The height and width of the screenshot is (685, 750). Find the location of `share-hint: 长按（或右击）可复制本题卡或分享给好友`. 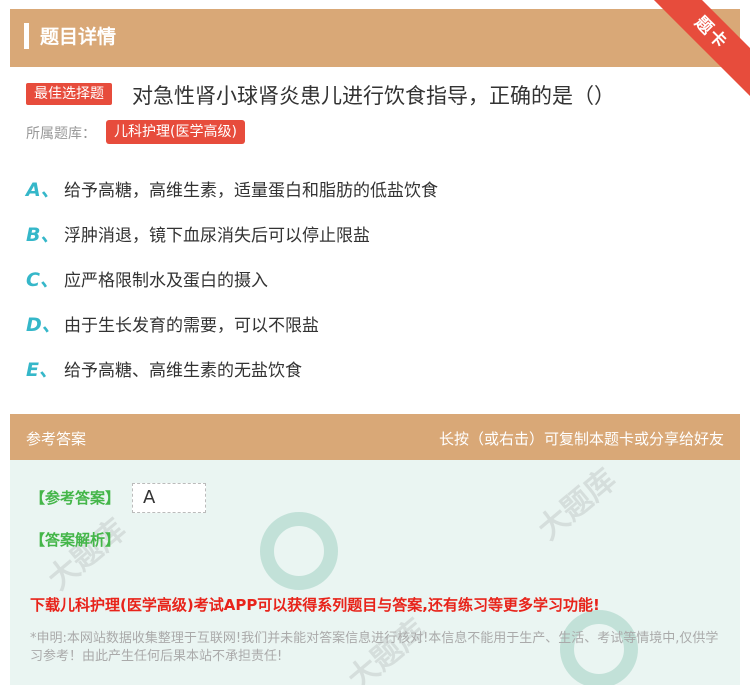

share-hint: 长按（或右击）可复制本题卡或分享给好友 is located at coordinates (581, 439).